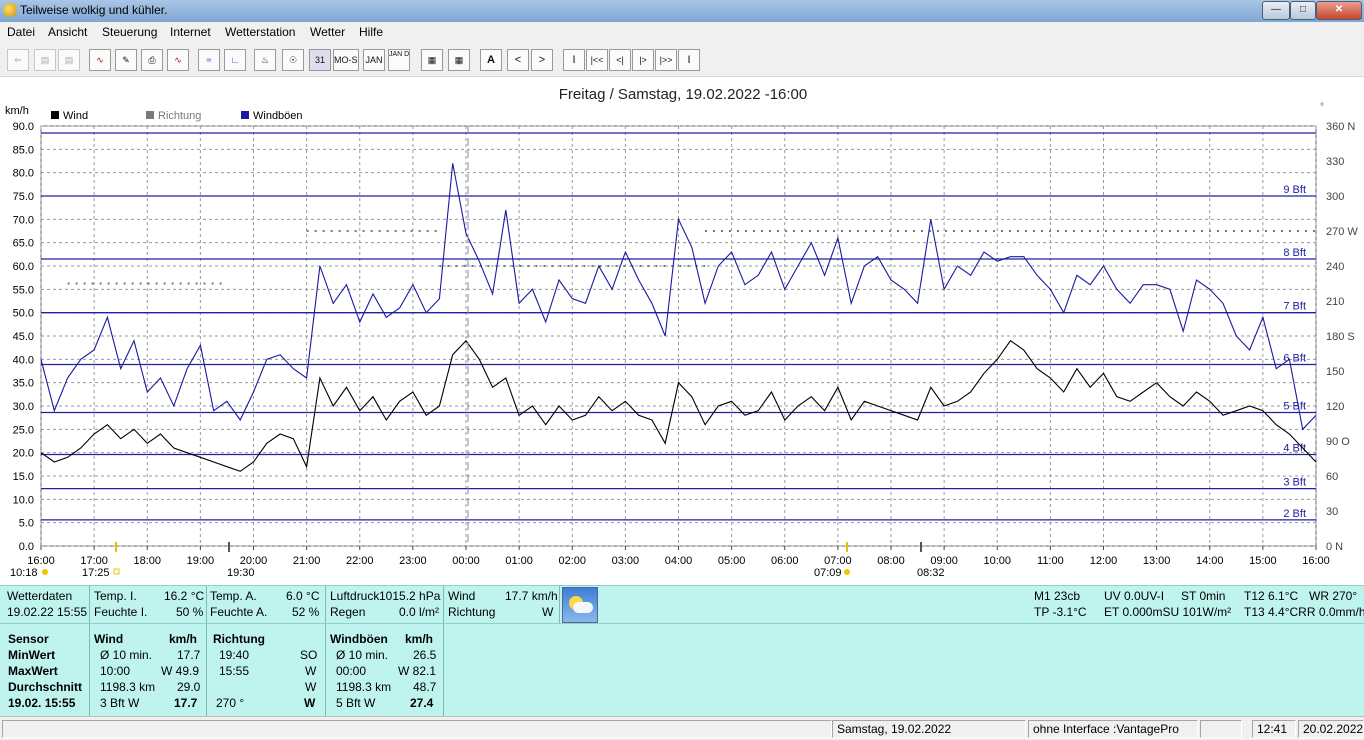  I want to click on temperature-icon: ♨, so click(265, 60).